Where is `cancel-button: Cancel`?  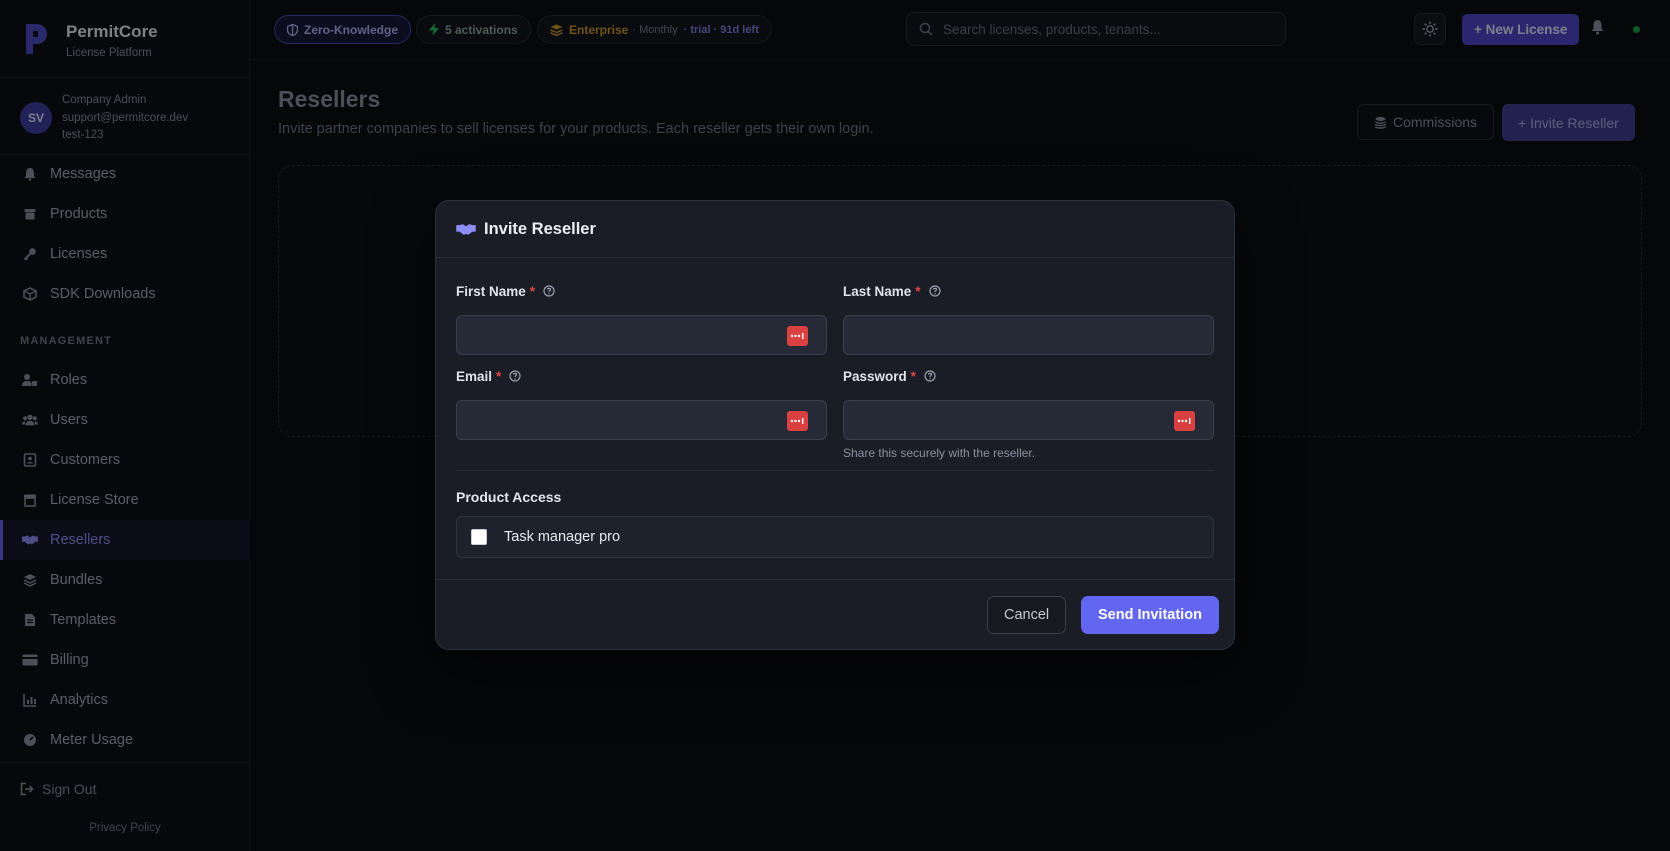
cancel-button: Cancel is located at coordinates (1027, 615).